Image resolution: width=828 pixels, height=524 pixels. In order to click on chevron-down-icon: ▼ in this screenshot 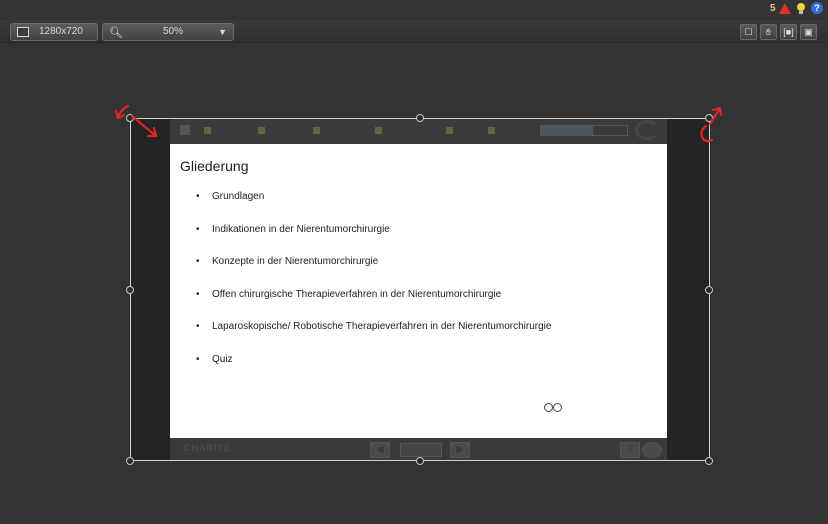, I will do `click(222, 32)`.